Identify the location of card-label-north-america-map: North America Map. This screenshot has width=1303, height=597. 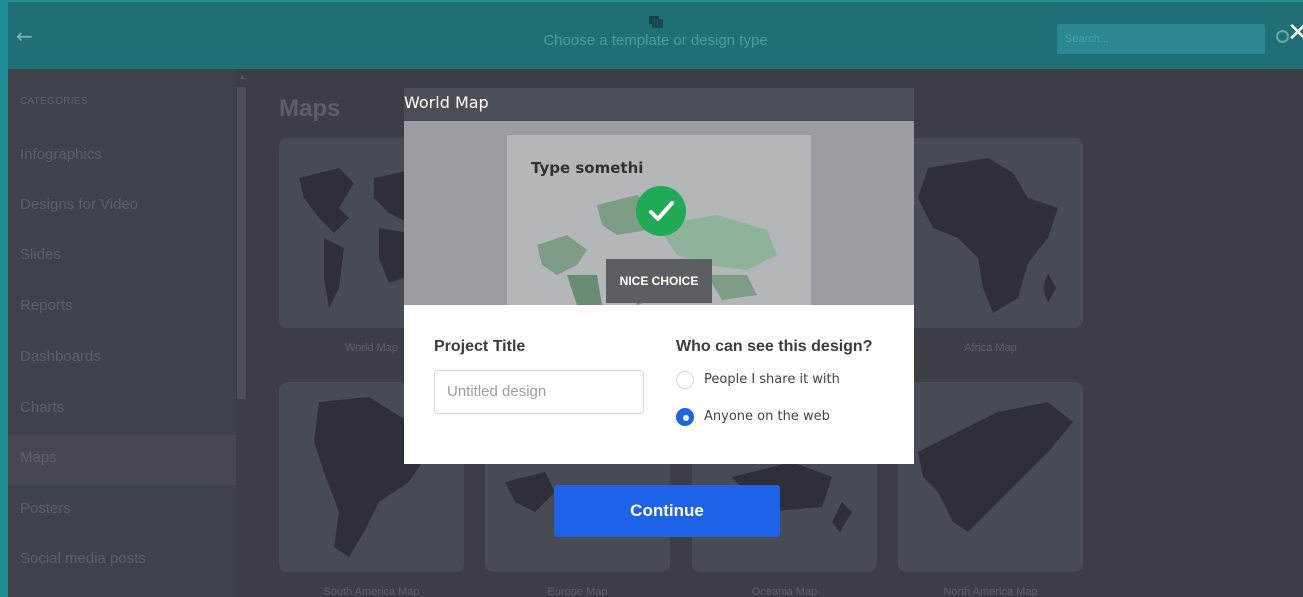
(990, 591).